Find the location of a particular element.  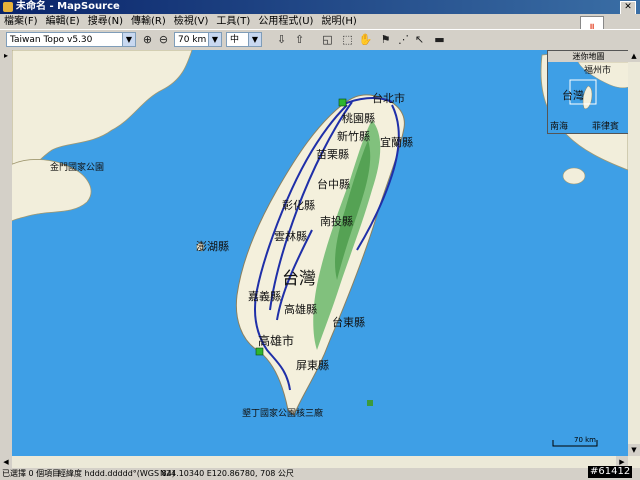

detail-select: 中 ▼ is located at coordinates (244, 39).